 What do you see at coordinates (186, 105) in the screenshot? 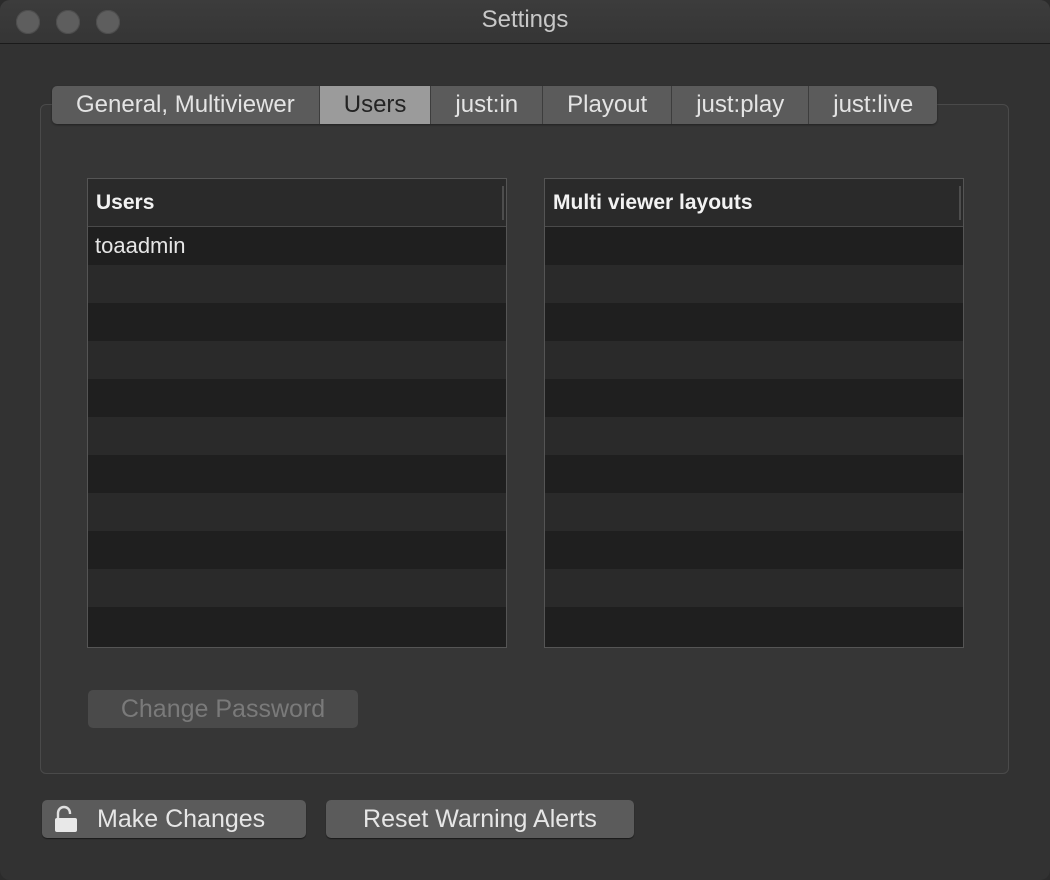
I see `tab-general-multiviewer: General, Multiviewer` at bounding box center [186, 105].